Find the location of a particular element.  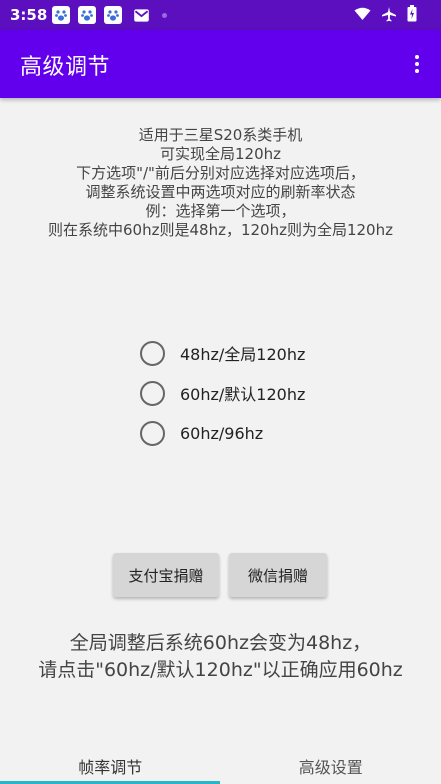

more-vert-icon is located at coordinates (417, 64).